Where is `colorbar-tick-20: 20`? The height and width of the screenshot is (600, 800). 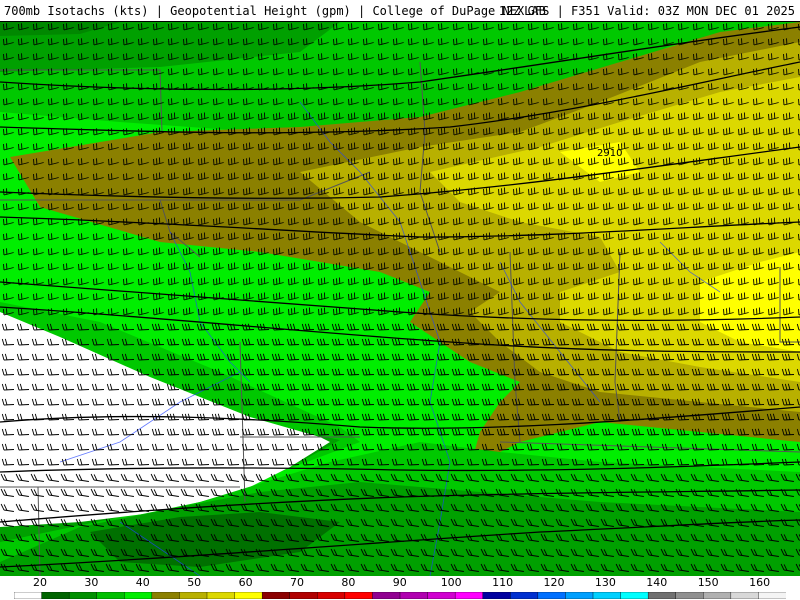 colorbar-tick-20: 20 is located at coordinates (40, 582).